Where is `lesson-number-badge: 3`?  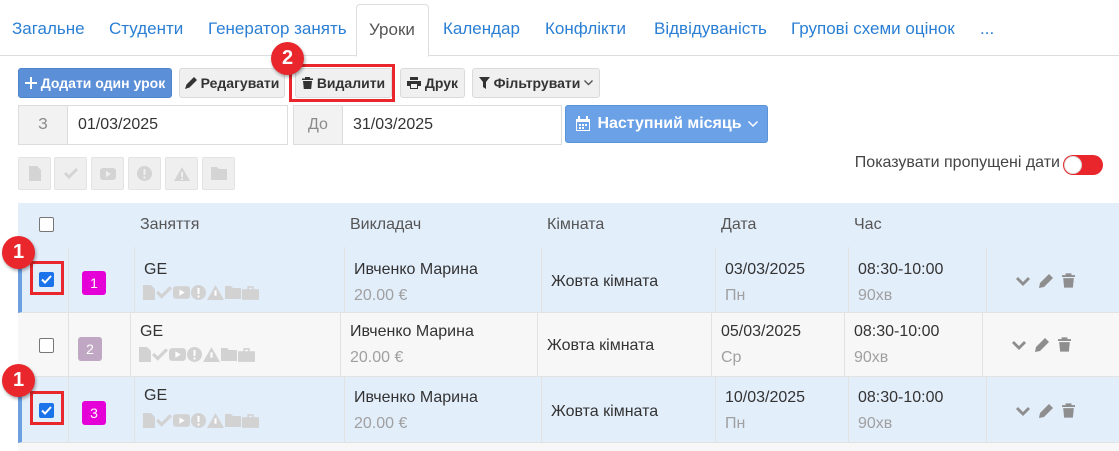 lesson-number-badge: 3 is located at coordinates (94, 413).